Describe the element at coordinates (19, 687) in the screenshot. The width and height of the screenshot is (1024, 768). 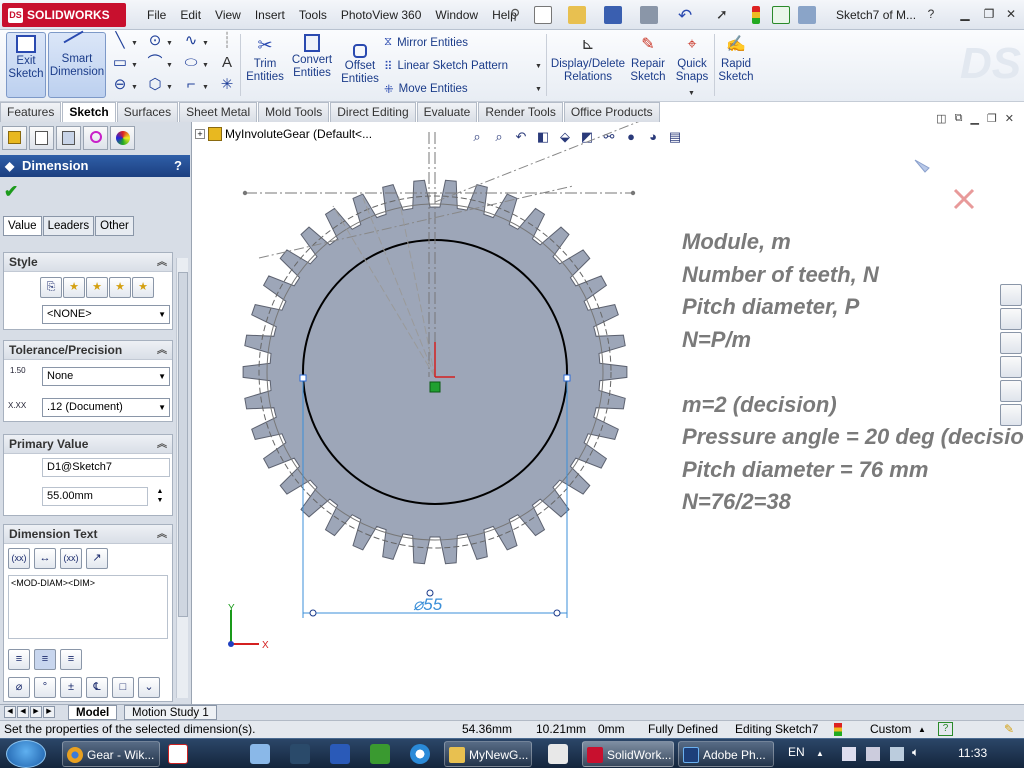
I see `diameter-symbol-icon: ⌀` at that location.